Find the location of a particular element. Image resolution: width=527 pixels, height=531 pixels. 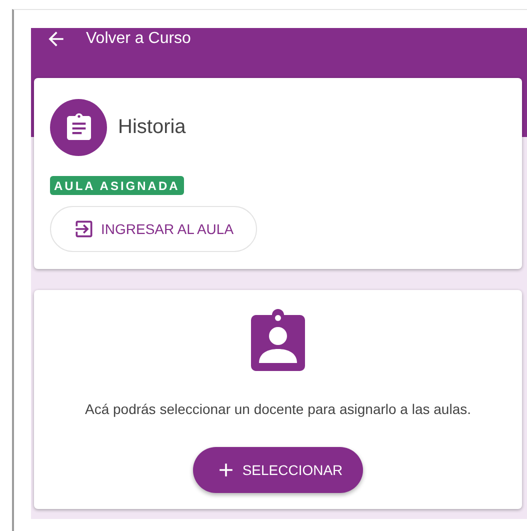

status-badge: AULA ASIGNADA is located at coordinates (117, 185).